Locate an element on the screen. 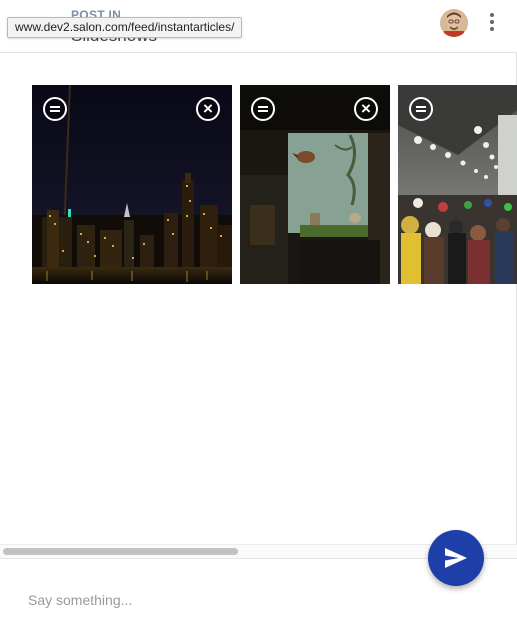 The height and width of the screenshot is (638, 517). avatar is located at coordinates (454, 23).